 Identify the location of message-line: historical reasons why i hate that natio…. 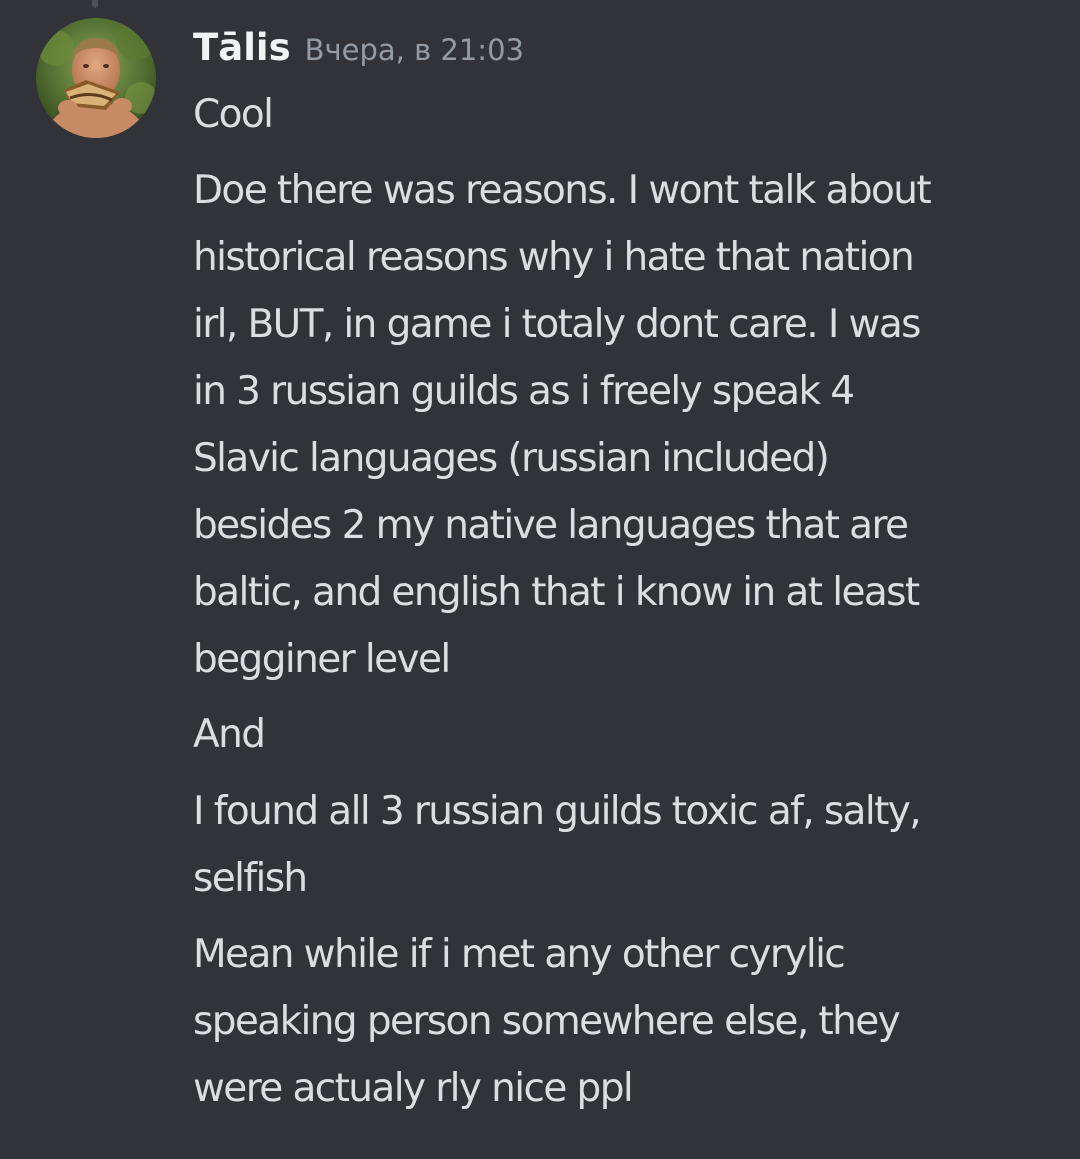
(554, 257).